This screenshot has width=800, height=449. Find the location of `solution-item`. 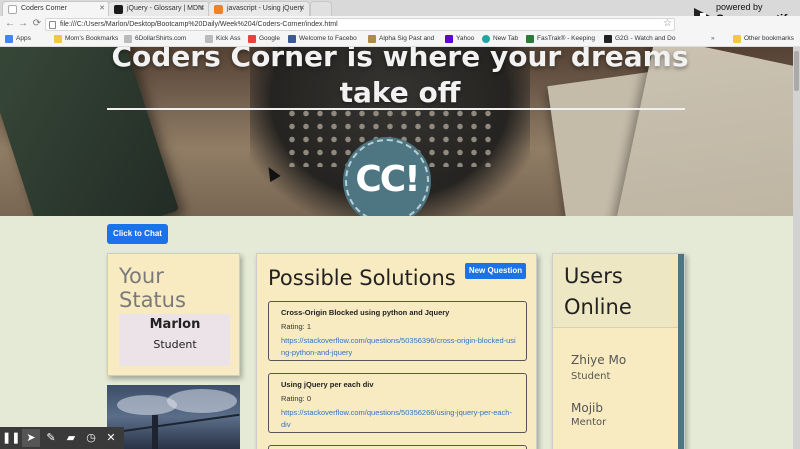

solution-item is located at coordinates (397, 447).